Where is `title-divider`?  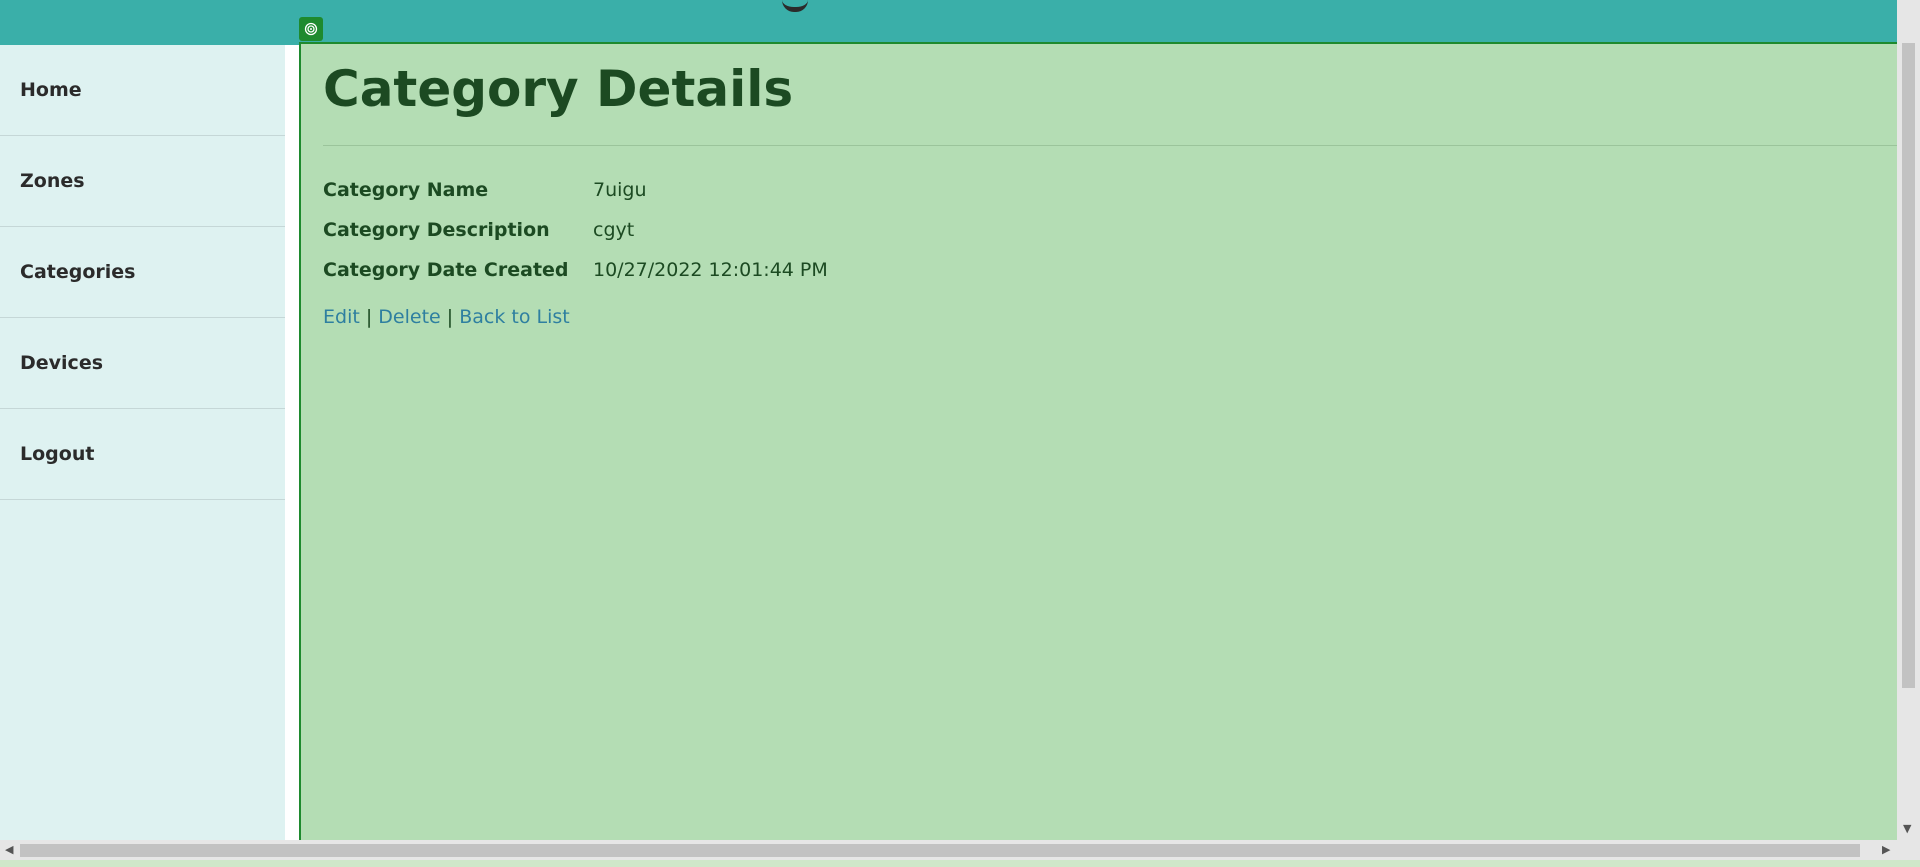 title-divider is located at coordinates (1110, 145).